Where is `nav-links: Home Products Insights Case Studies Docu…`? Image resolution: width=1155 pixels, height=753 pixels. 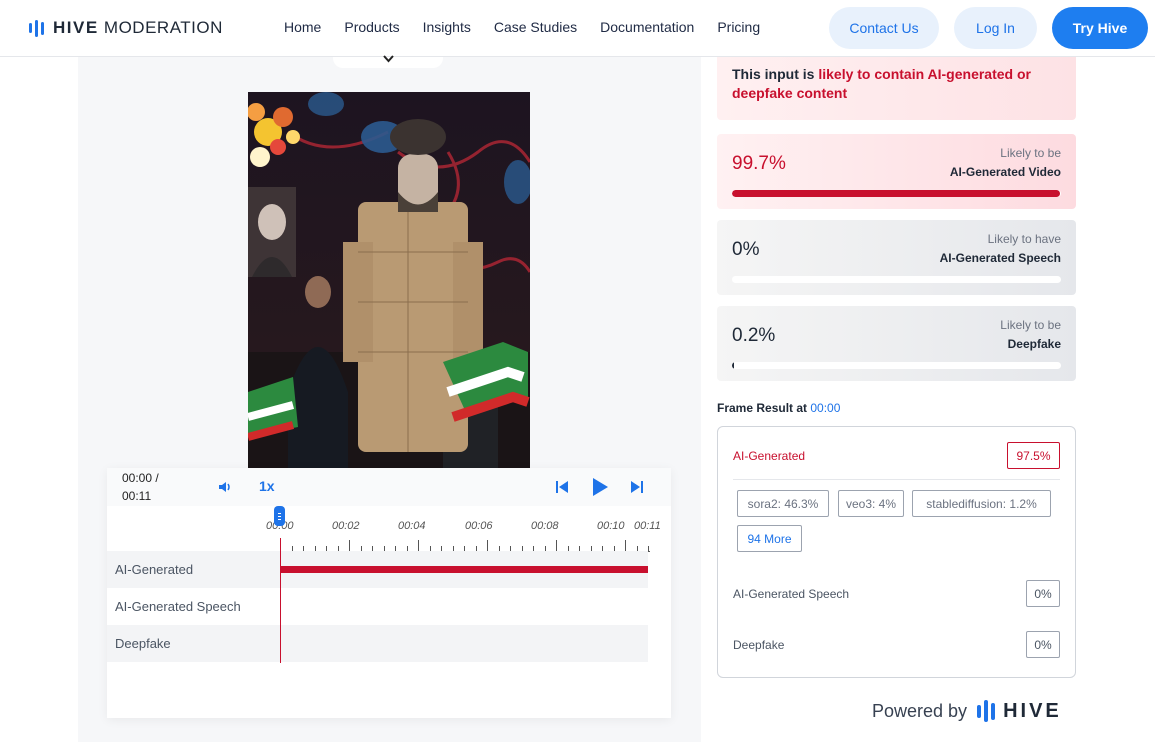 nav-links: Home Products Insights Case Studies Docu… is located at coordinates (533, 27).